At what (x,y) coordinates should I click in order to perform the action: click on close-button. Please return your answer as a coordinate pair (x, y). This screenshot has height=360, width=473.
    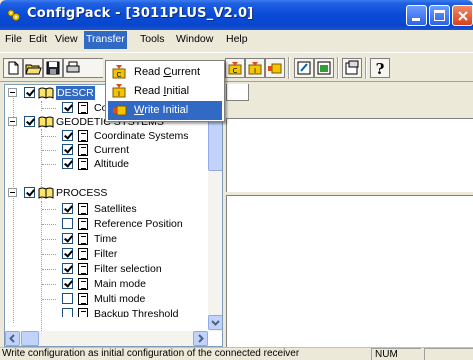
    Looking at the image, I should click on (462, 15).